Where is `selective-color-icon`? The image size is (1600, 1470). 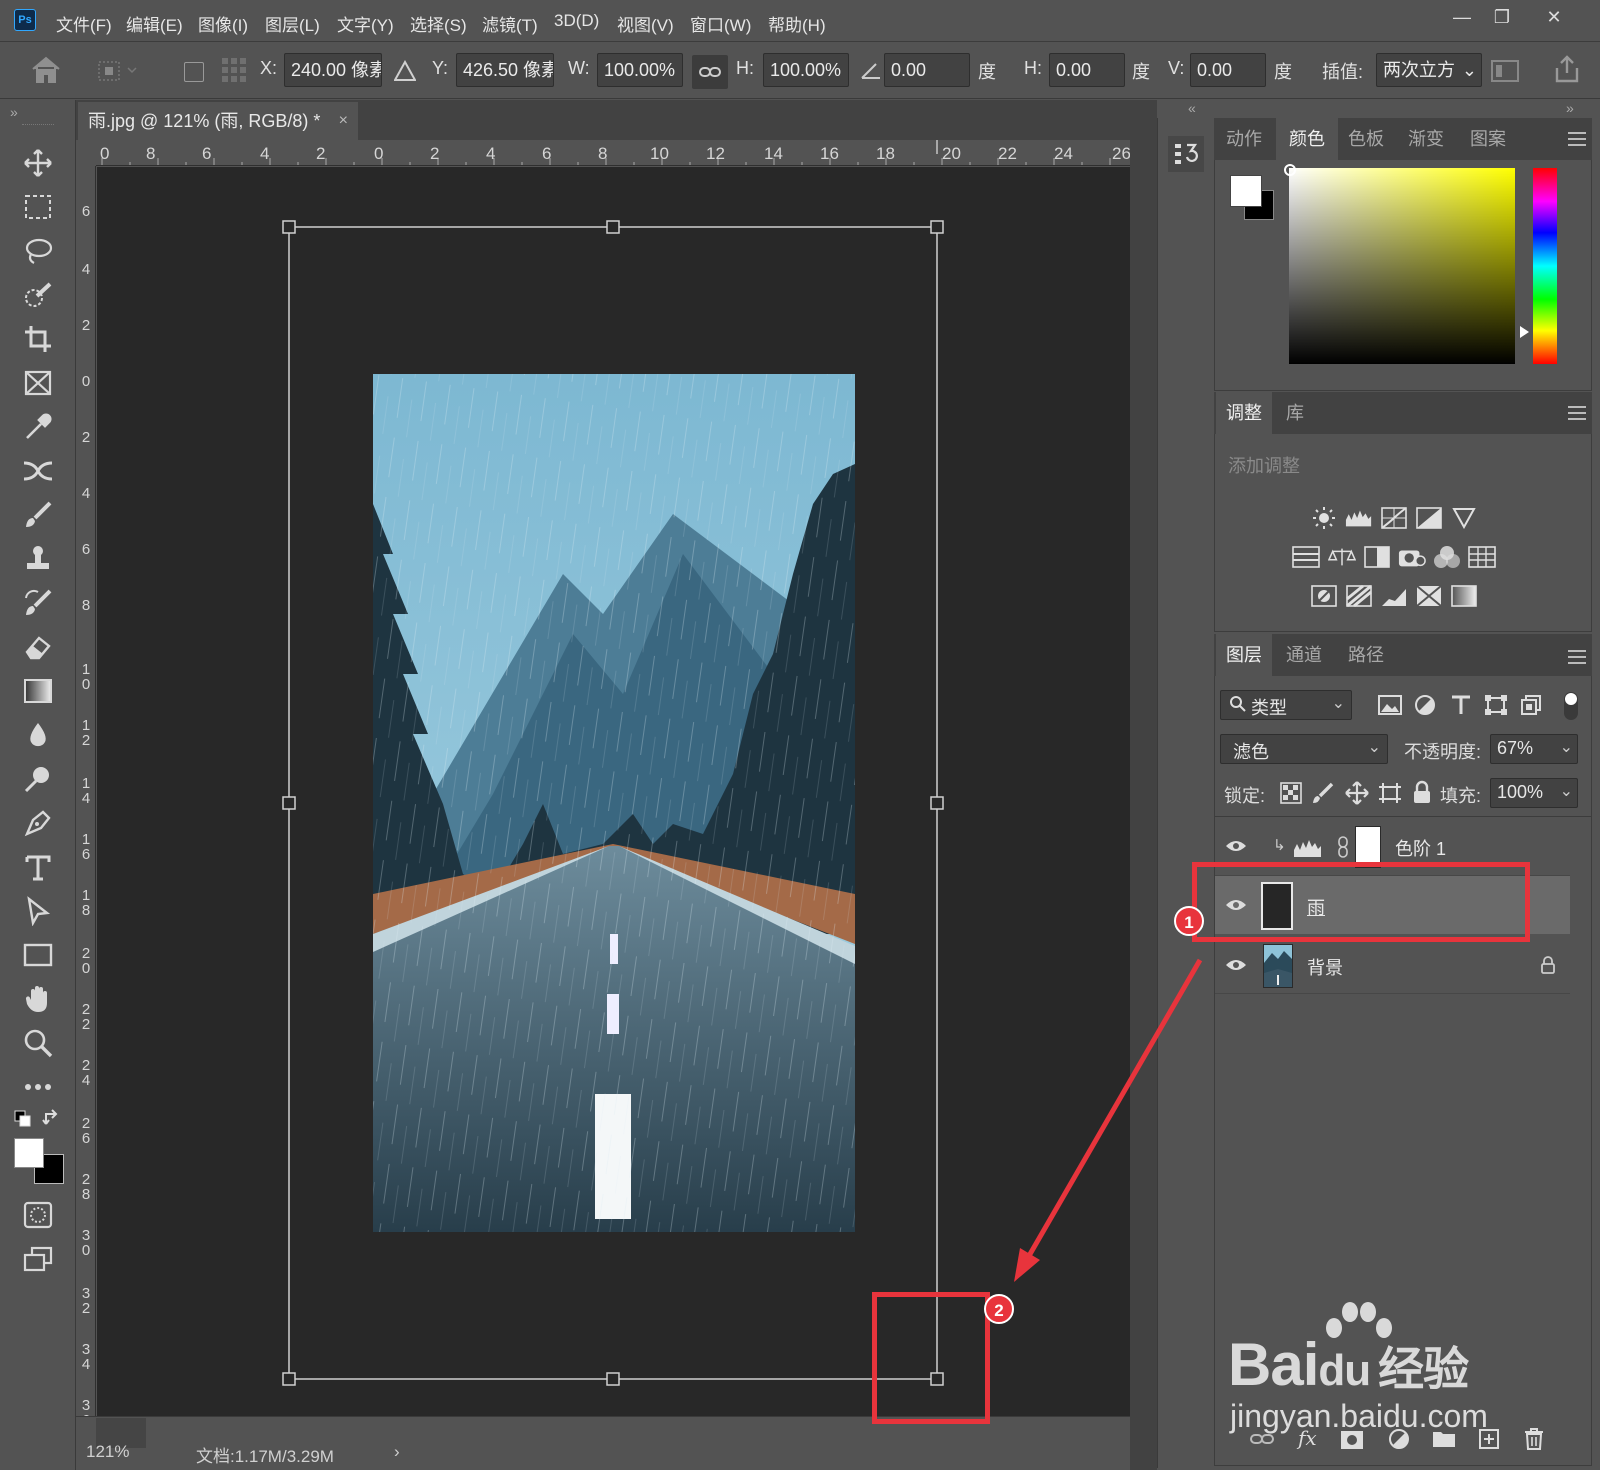 selective-color-icon is located at coordinates (1429, 596).